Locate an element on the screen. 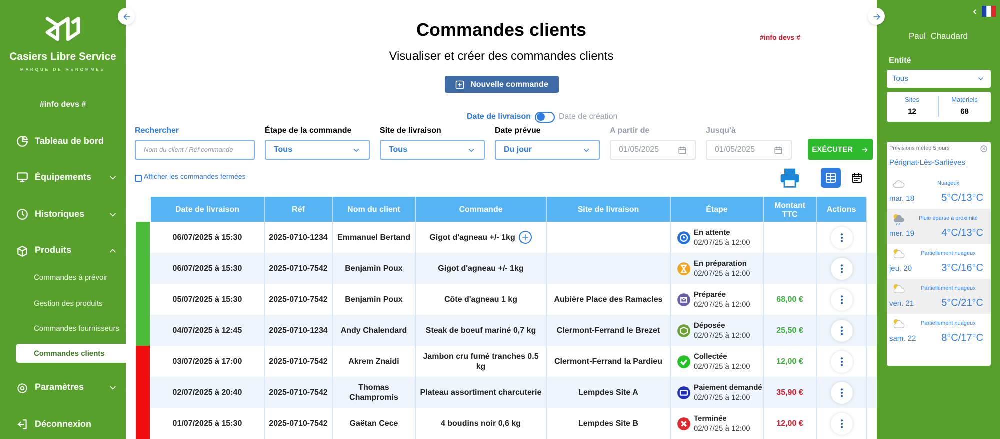  chevron-left-icon is located at coordinates (975, 12).